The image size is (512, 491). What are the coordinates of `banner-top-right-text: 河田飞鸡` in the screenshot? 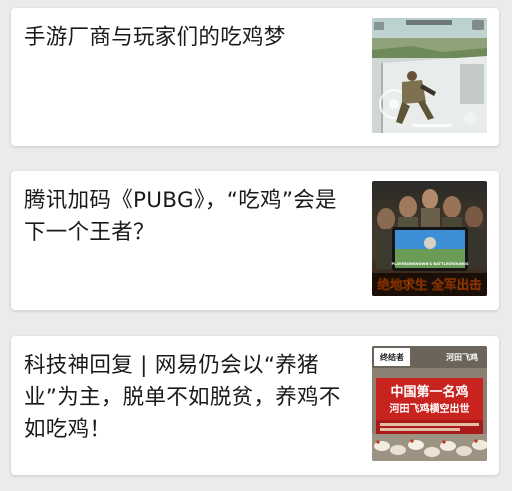 It's located at (462, 357).